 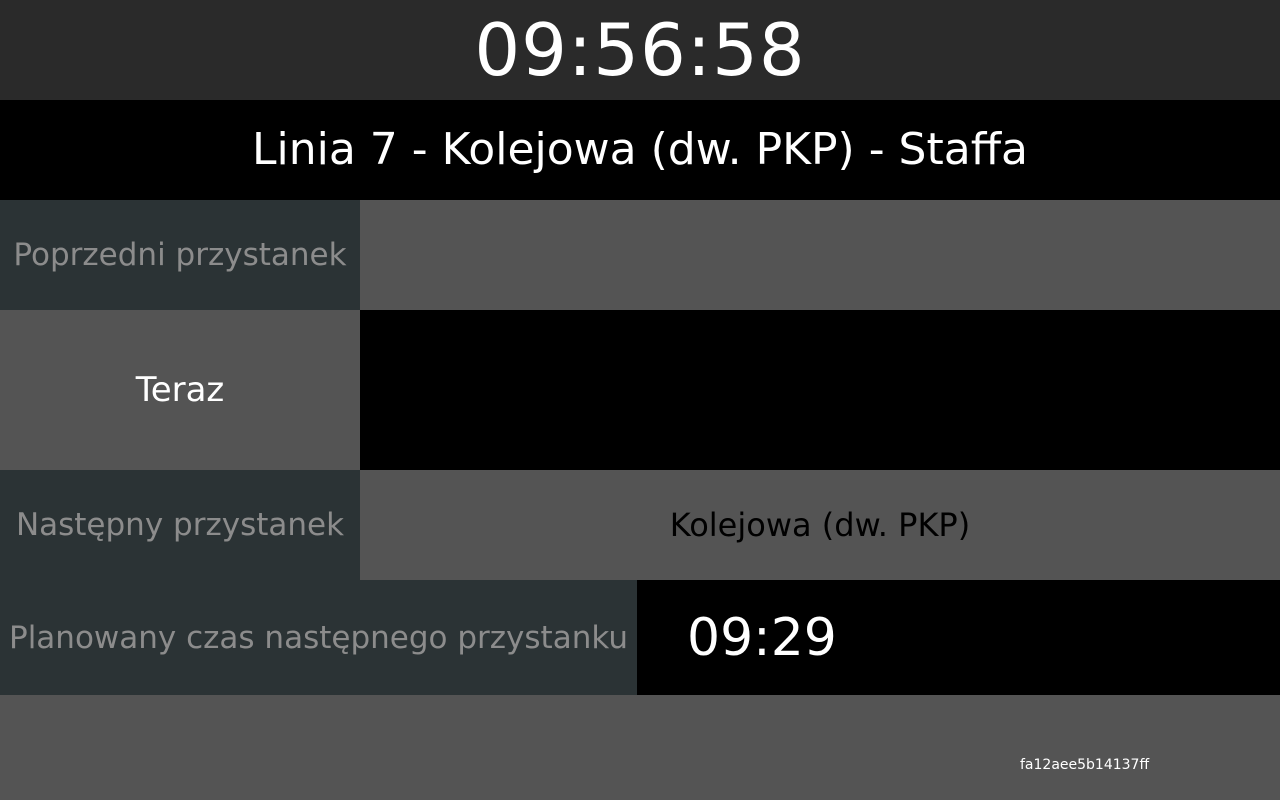 I want to click on footer: fa12aee5b14137ff, so click(x=640, y=747).